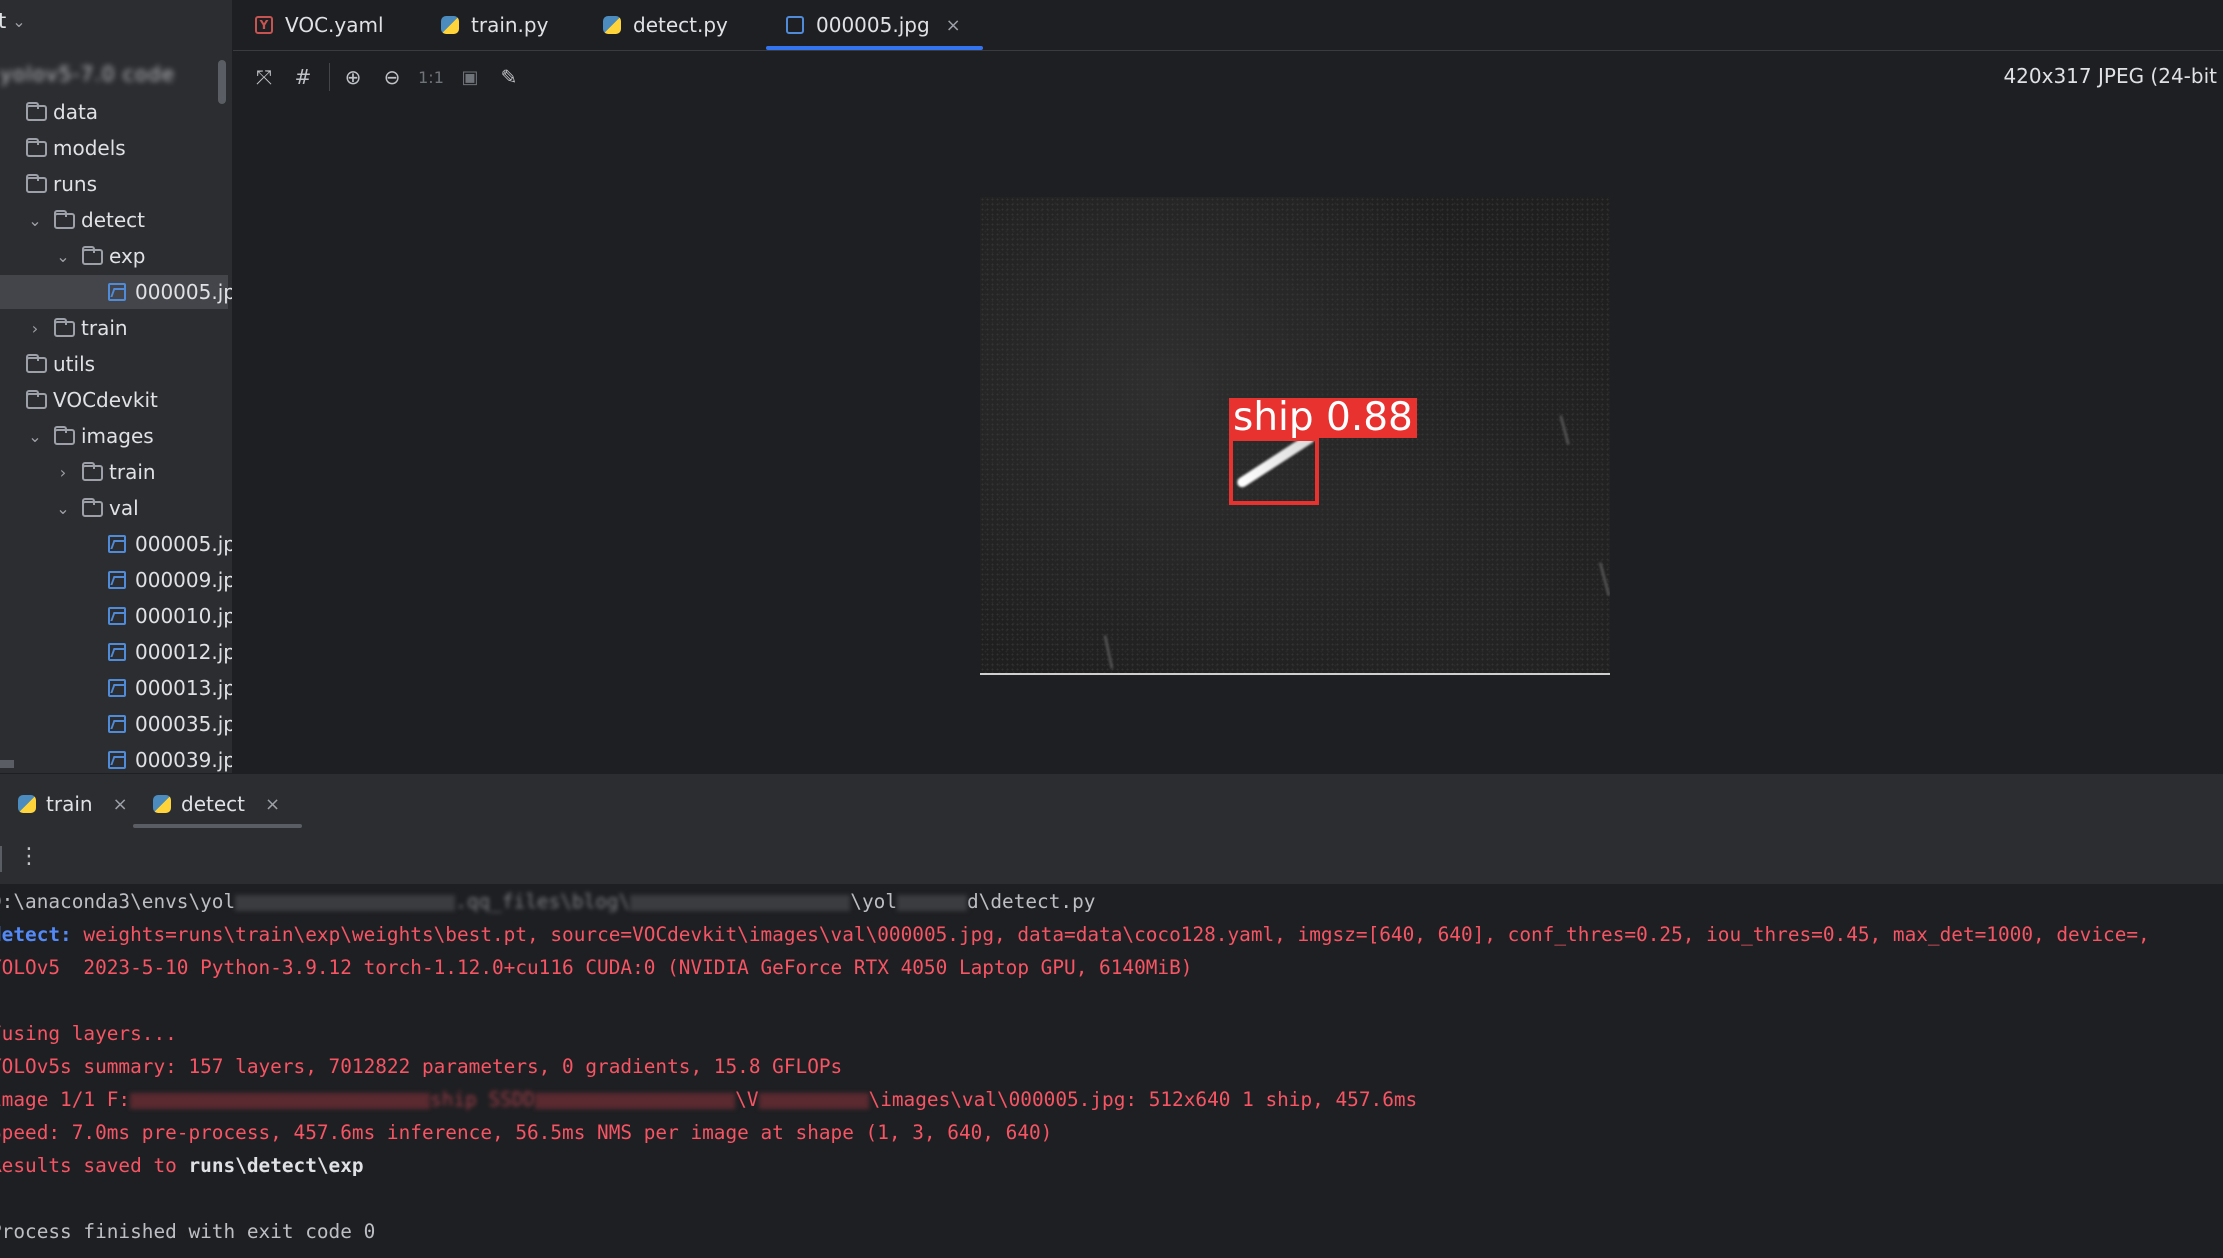 The width and height of the screenshot is (2223, 1258). What do you see at coordinates (114, 364) in the screenshot?
I see `tree-item: utils` at bounding box center [114, 364].